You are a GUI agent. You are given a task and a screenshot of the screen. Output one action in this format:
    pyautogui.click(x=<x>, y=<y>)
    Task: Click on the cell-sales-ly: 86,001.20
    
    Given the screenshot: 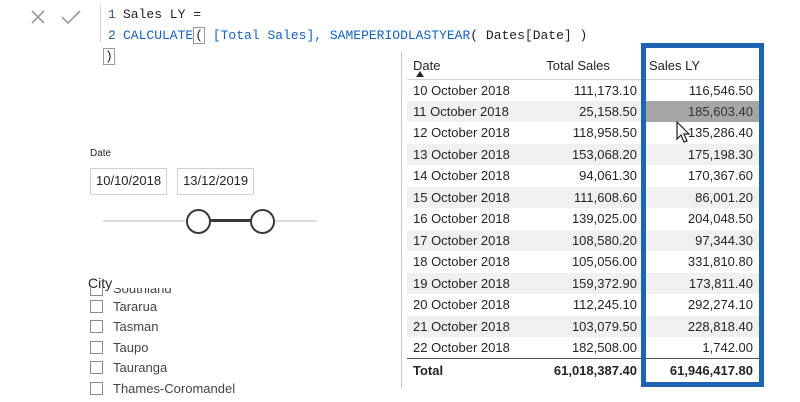 What is the action you would take?
    pyautogui.click(x=701, y=197)
    